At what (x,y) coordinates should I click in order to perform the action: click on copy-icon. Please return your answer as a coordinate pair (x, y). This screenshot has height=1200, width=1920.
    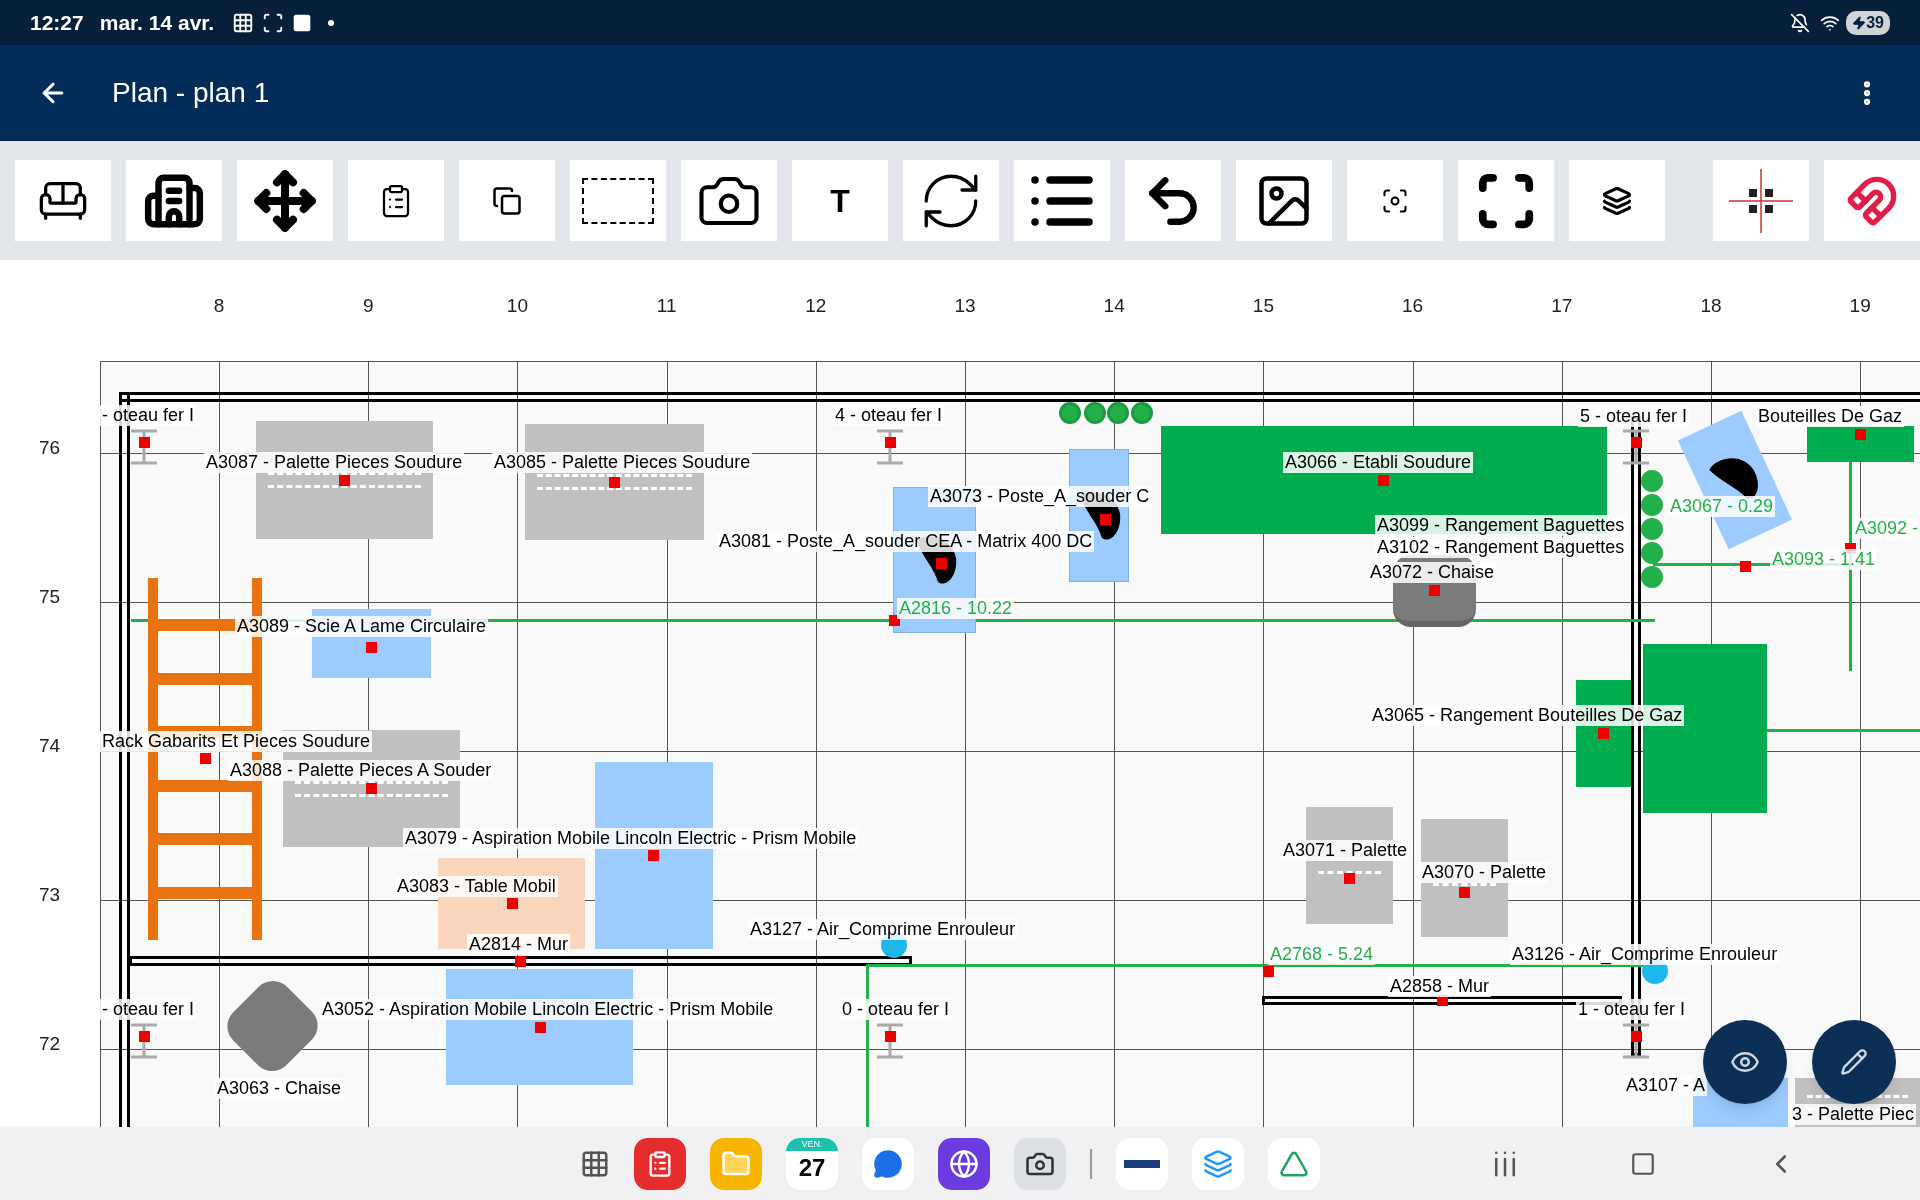
    Looking at the image, I should click on (507, 200).